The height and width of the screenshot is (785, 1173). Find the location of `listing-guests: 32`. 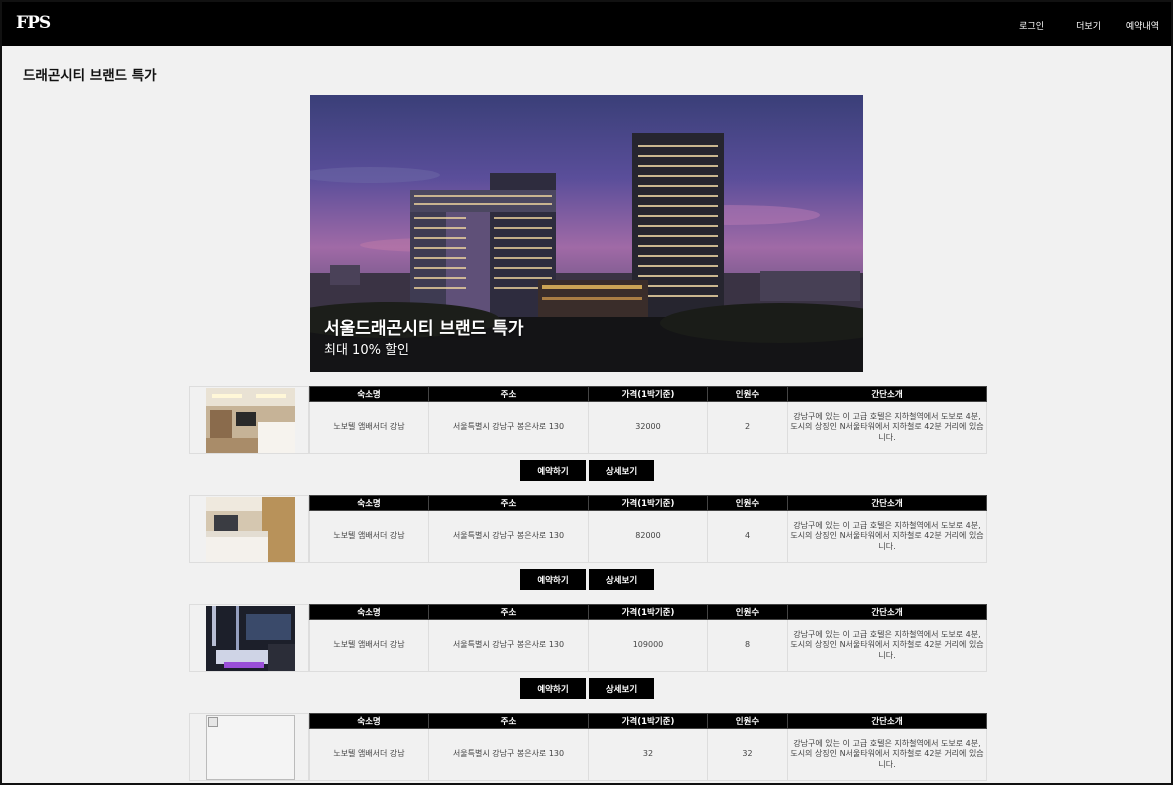

listing-guests: 32 is located at coordinates (747, 754).